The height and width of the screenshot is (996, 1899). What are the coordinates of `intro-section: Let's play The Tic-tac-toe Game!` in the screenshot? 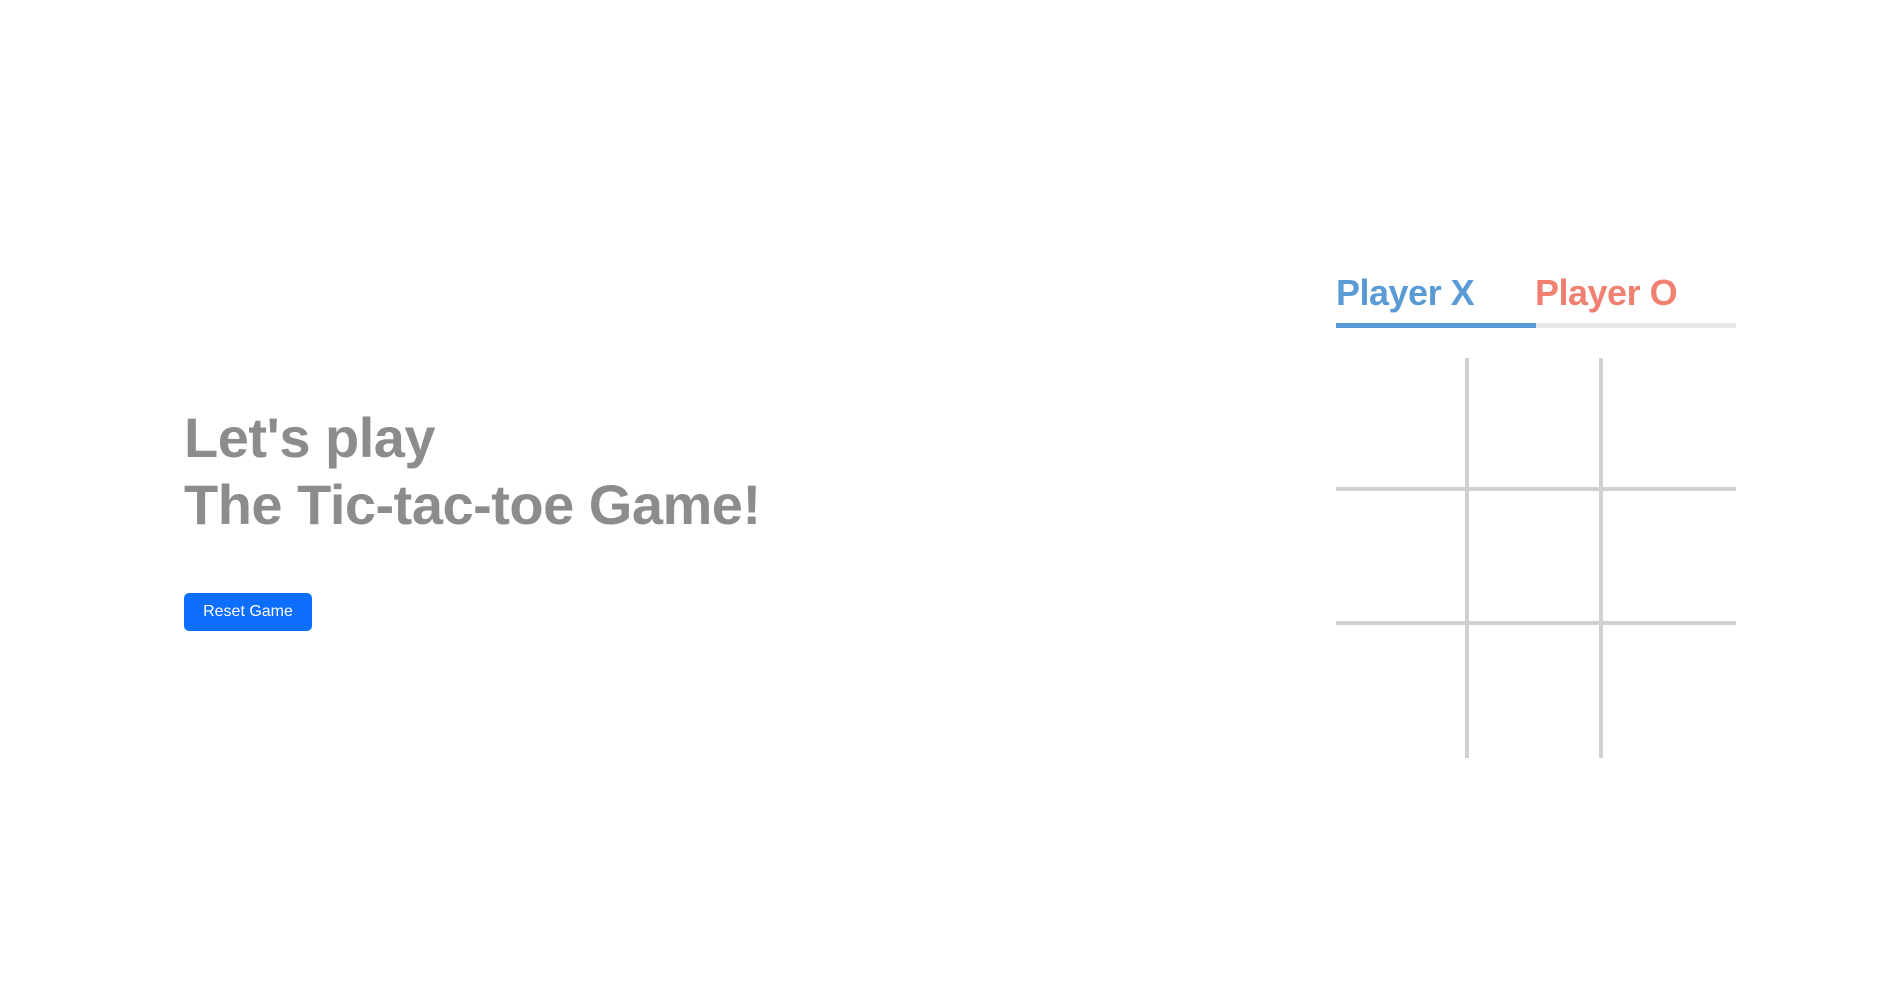 It's located at (472, 471).